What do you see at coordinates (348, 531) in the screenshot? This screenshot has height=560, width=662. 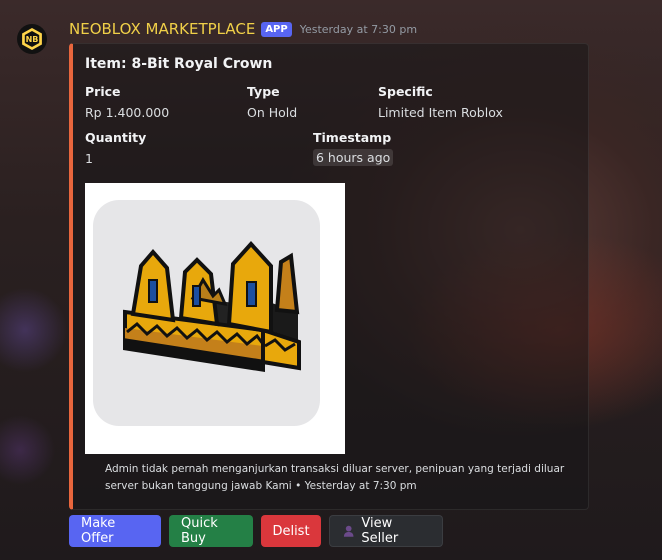 I see `person-icon` at bounding box center [348, 531].